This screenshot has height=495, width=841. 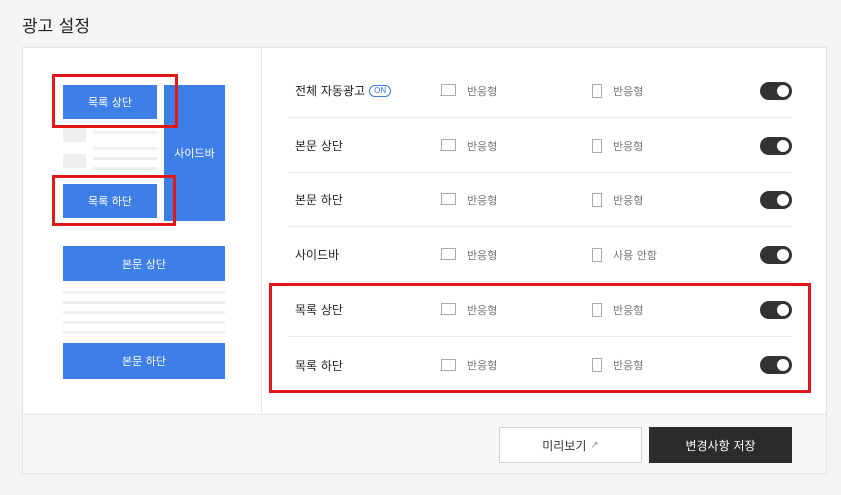 What do you see at coordinates (564, 445) in the screenshot?
I see `preview-button-label: 미리보기` at bounding box center [564, 445].